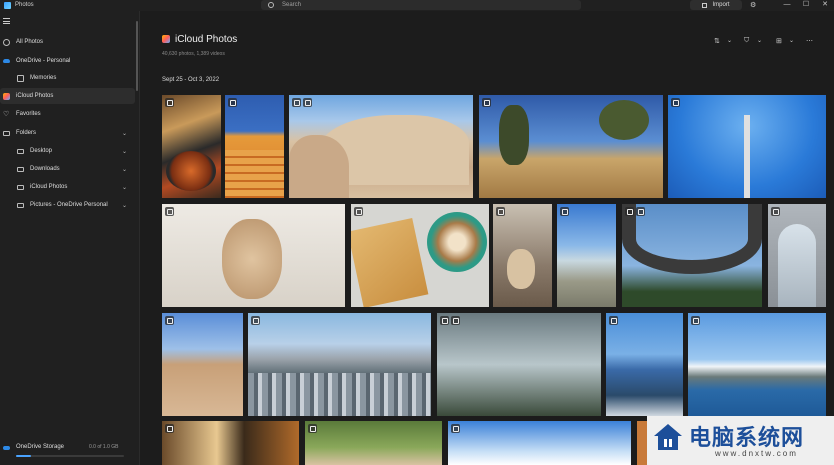  I want to click on sidebar-item-icloud-folder: iCloud Photos ⌄, so click(67, 187).